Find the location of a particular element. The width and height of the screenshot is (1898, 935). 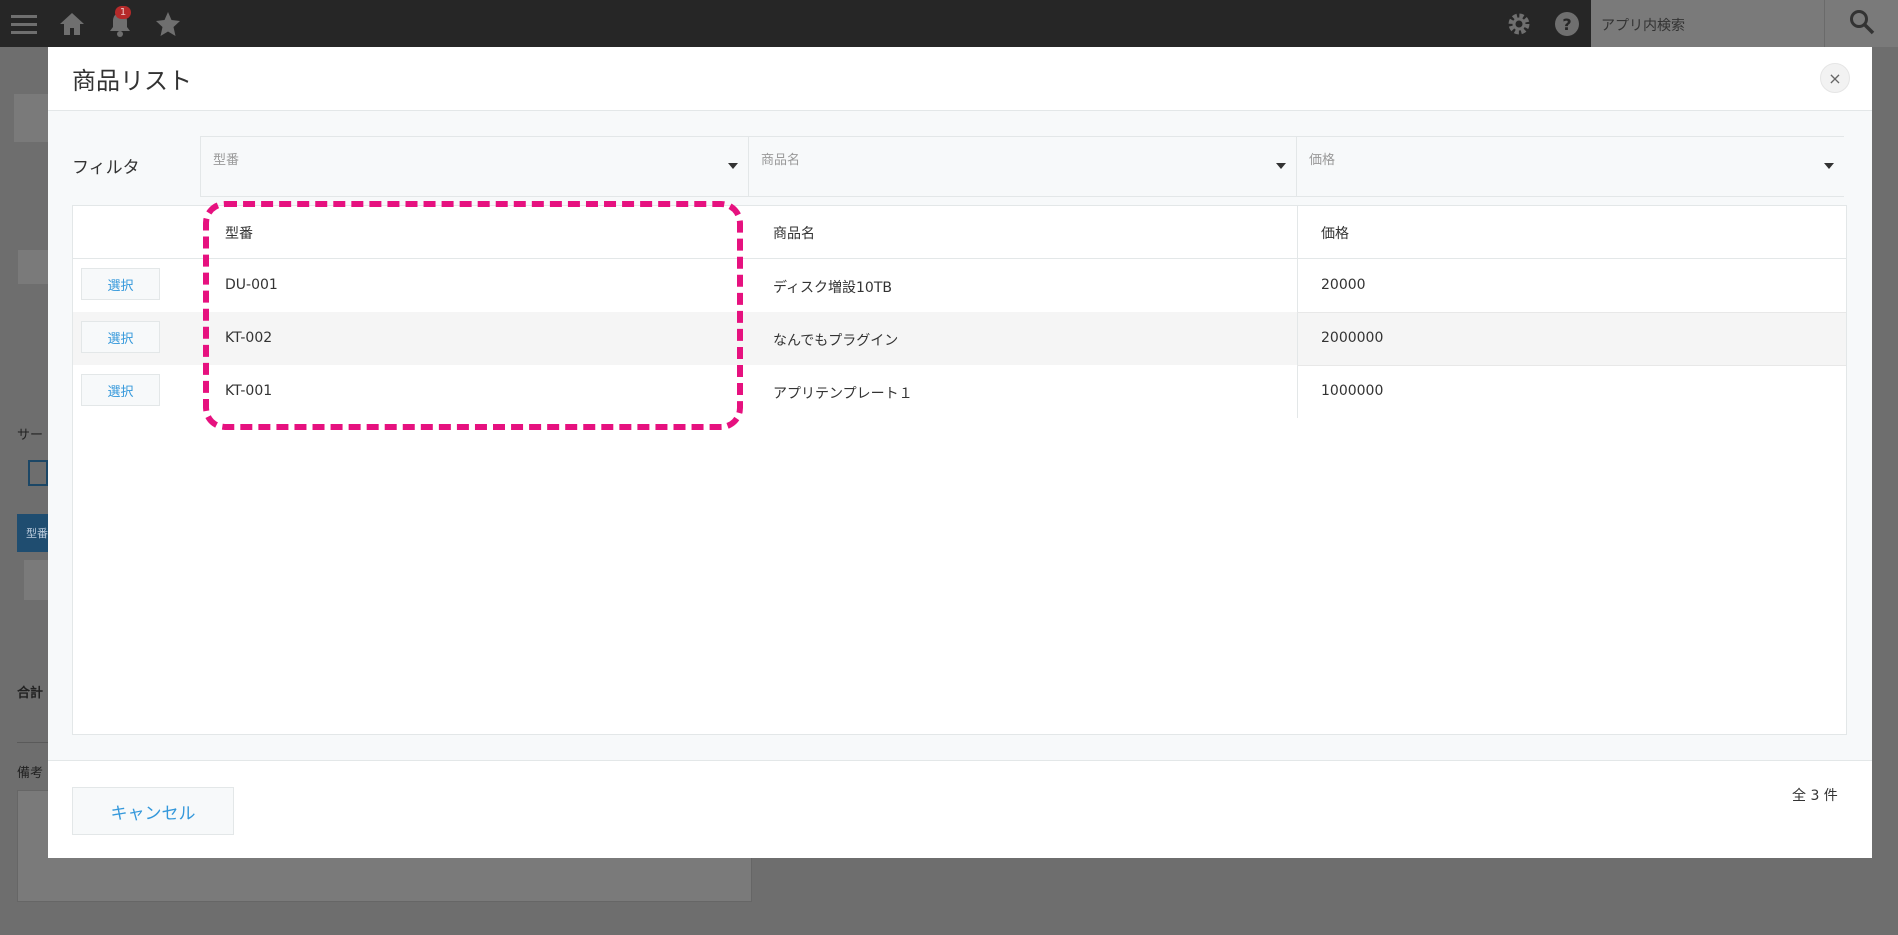

help-icon: ? is located at coordinates (1567, 24).